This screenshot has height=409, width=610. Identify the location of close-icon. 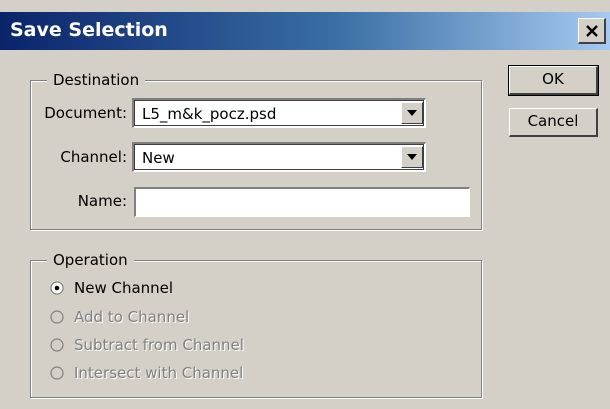
(591, 30).